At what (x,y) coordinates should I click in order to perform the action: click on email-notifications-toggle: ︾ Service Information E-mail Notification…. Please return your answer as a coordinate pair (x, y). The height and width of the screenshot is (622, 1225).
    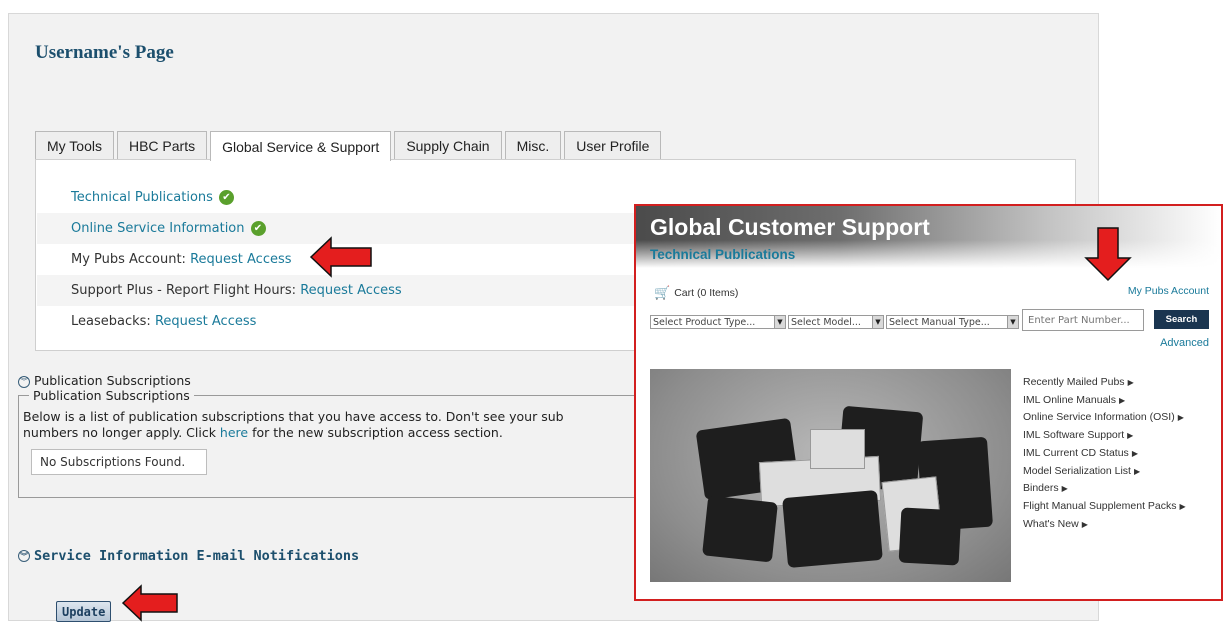
    Looking at the image, I should click on (188, 556).